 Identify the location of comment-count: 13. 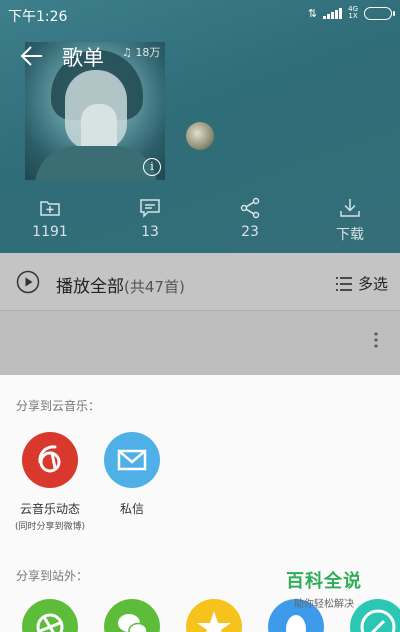
(150, 232).